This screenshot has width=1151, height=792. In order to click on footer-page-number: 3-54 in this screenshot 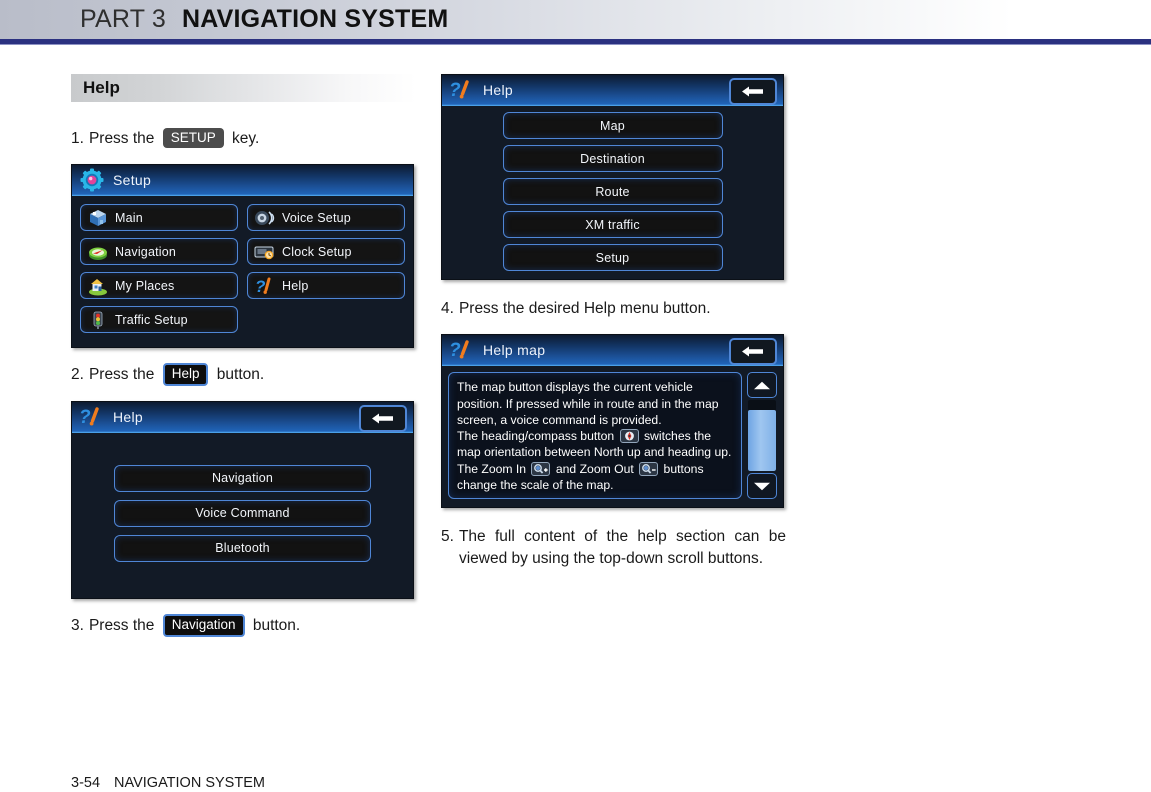, I will do `click(86, 783)`.